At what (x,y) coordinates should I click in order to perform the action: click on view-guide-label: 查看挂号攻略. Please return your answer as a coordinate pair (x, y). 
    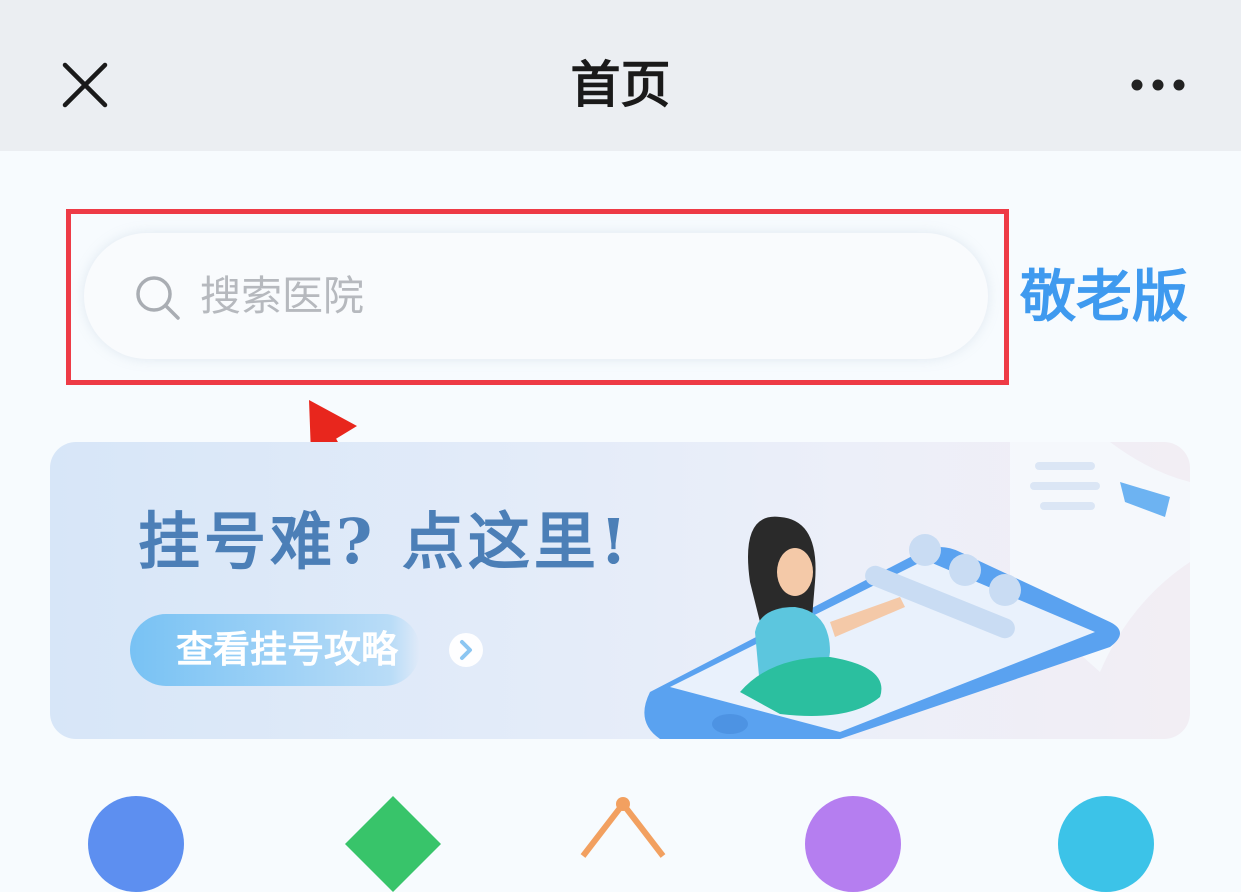
    Looking at the image, I should click on (287, 649).